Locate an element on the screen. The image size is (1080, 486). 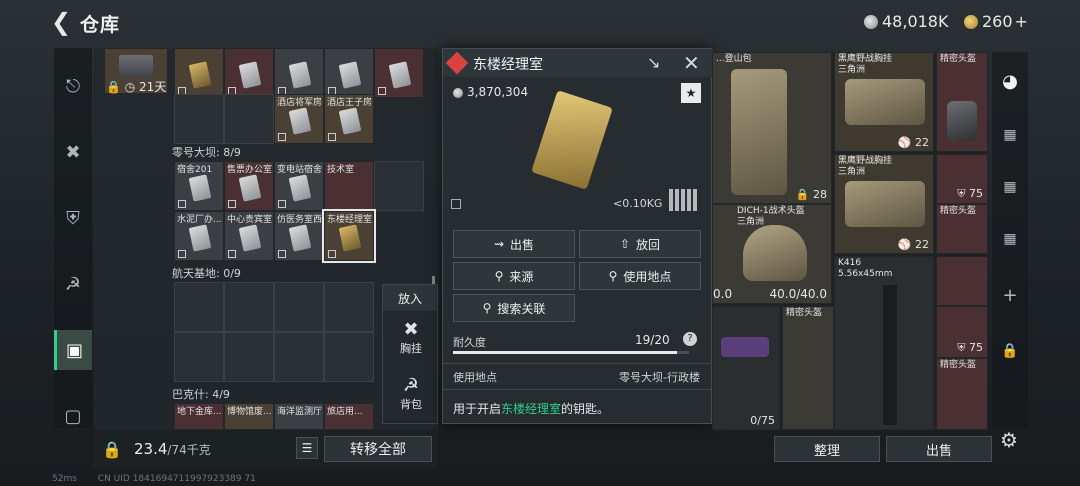
sell-all-button: 出售 is located at coordinates (939, 449).